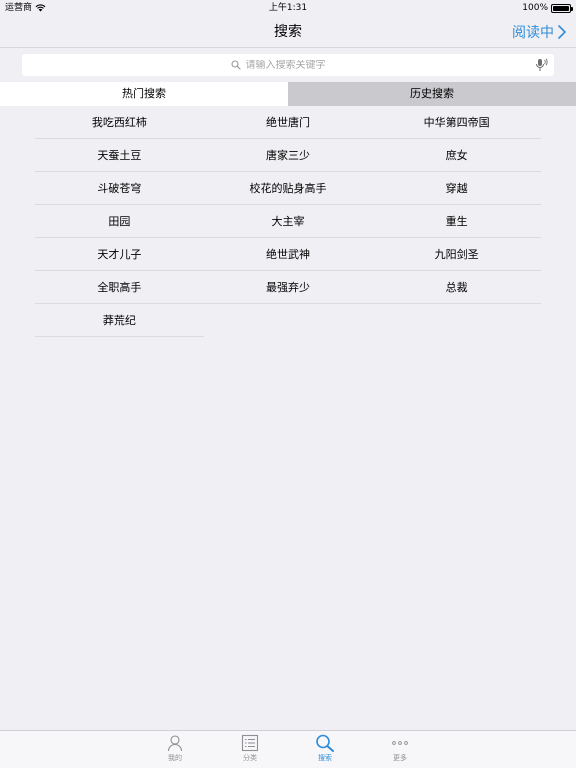  What do you see at coordinates (400, 758) in the screenshot?
I see `tab-bar-more-label: 更多` at bounding box center [400, 758].